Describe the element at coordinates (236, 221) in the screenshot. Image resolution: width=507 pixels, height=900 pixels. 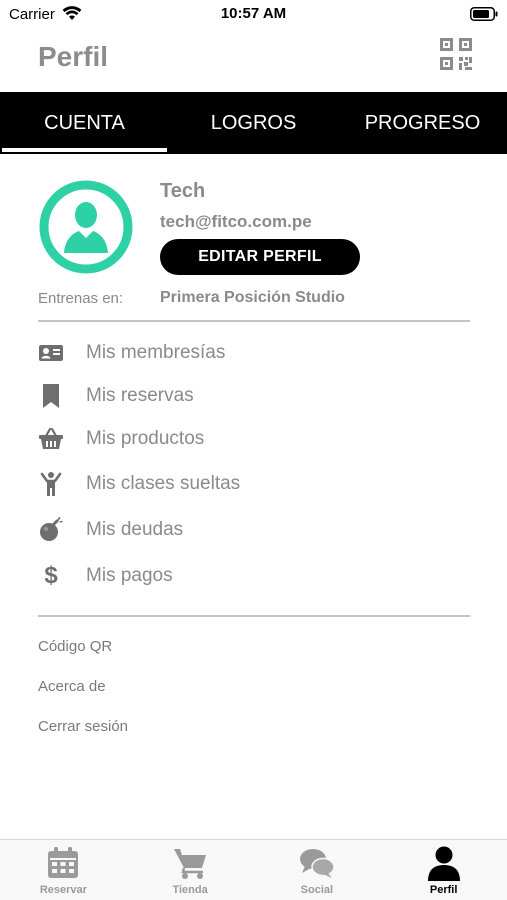
I see `user-email: tech@fitco.com.pe` at that location.